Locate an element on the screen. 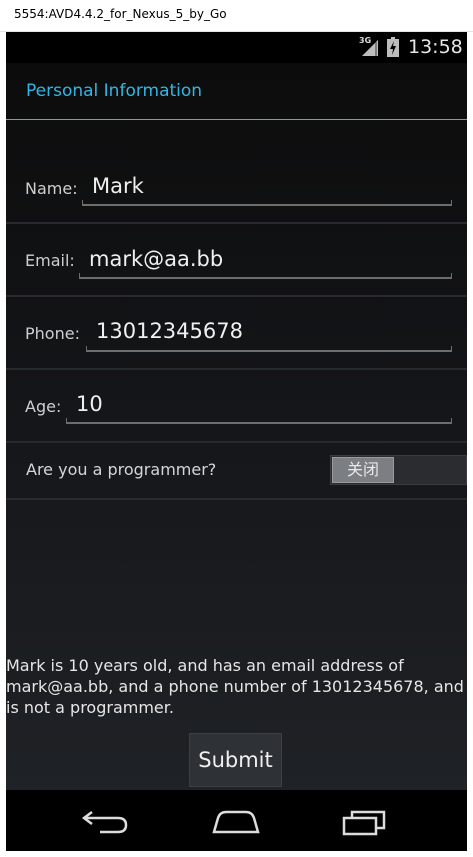  age-label: Age: is located at coordinates (43, 406).